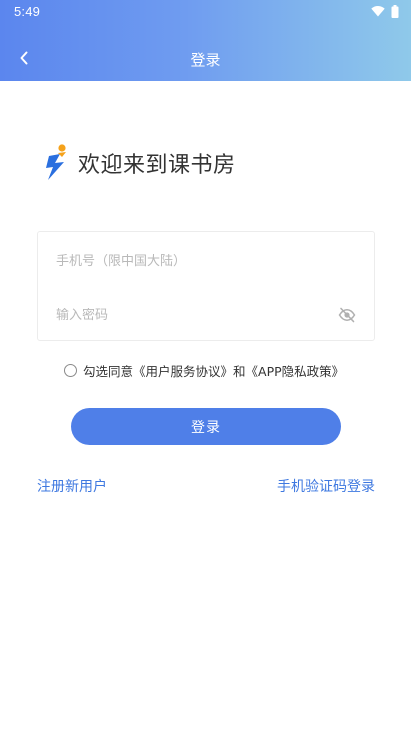 This screenshot has height=732, width=411. What do you see at coordinates (295, 371) in the screenshot?
I see `privacy-policy-link: 《APP隐私政策》` at bounding box center [295, 371].